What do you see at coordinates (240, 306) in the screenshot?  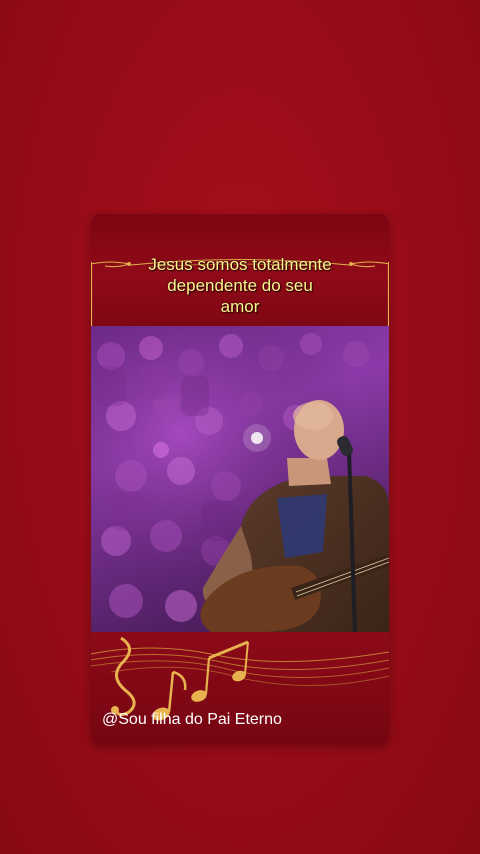 I see `lyrics-line: amor` at bounding box center [240, 306].